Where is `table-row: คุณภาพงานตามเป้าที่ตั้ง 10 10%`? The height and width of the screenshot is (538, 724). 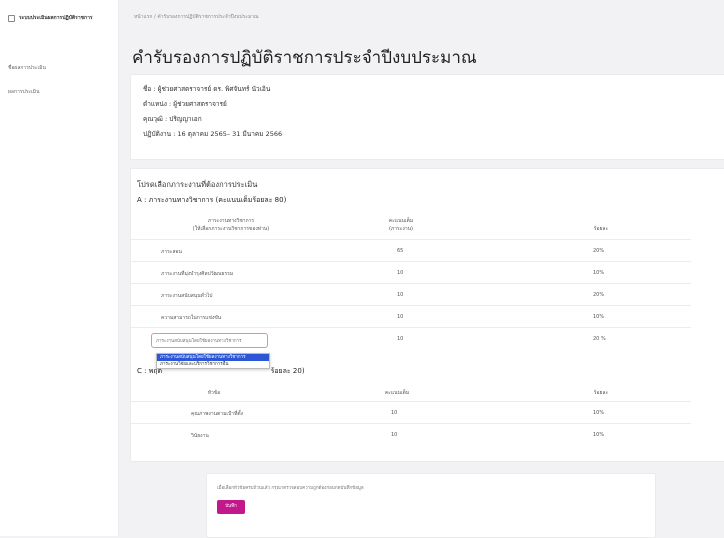 table-row: คุณภาพงานตามเป้าที่ตั้ง 10 10% is located at coordinates (411, 412).